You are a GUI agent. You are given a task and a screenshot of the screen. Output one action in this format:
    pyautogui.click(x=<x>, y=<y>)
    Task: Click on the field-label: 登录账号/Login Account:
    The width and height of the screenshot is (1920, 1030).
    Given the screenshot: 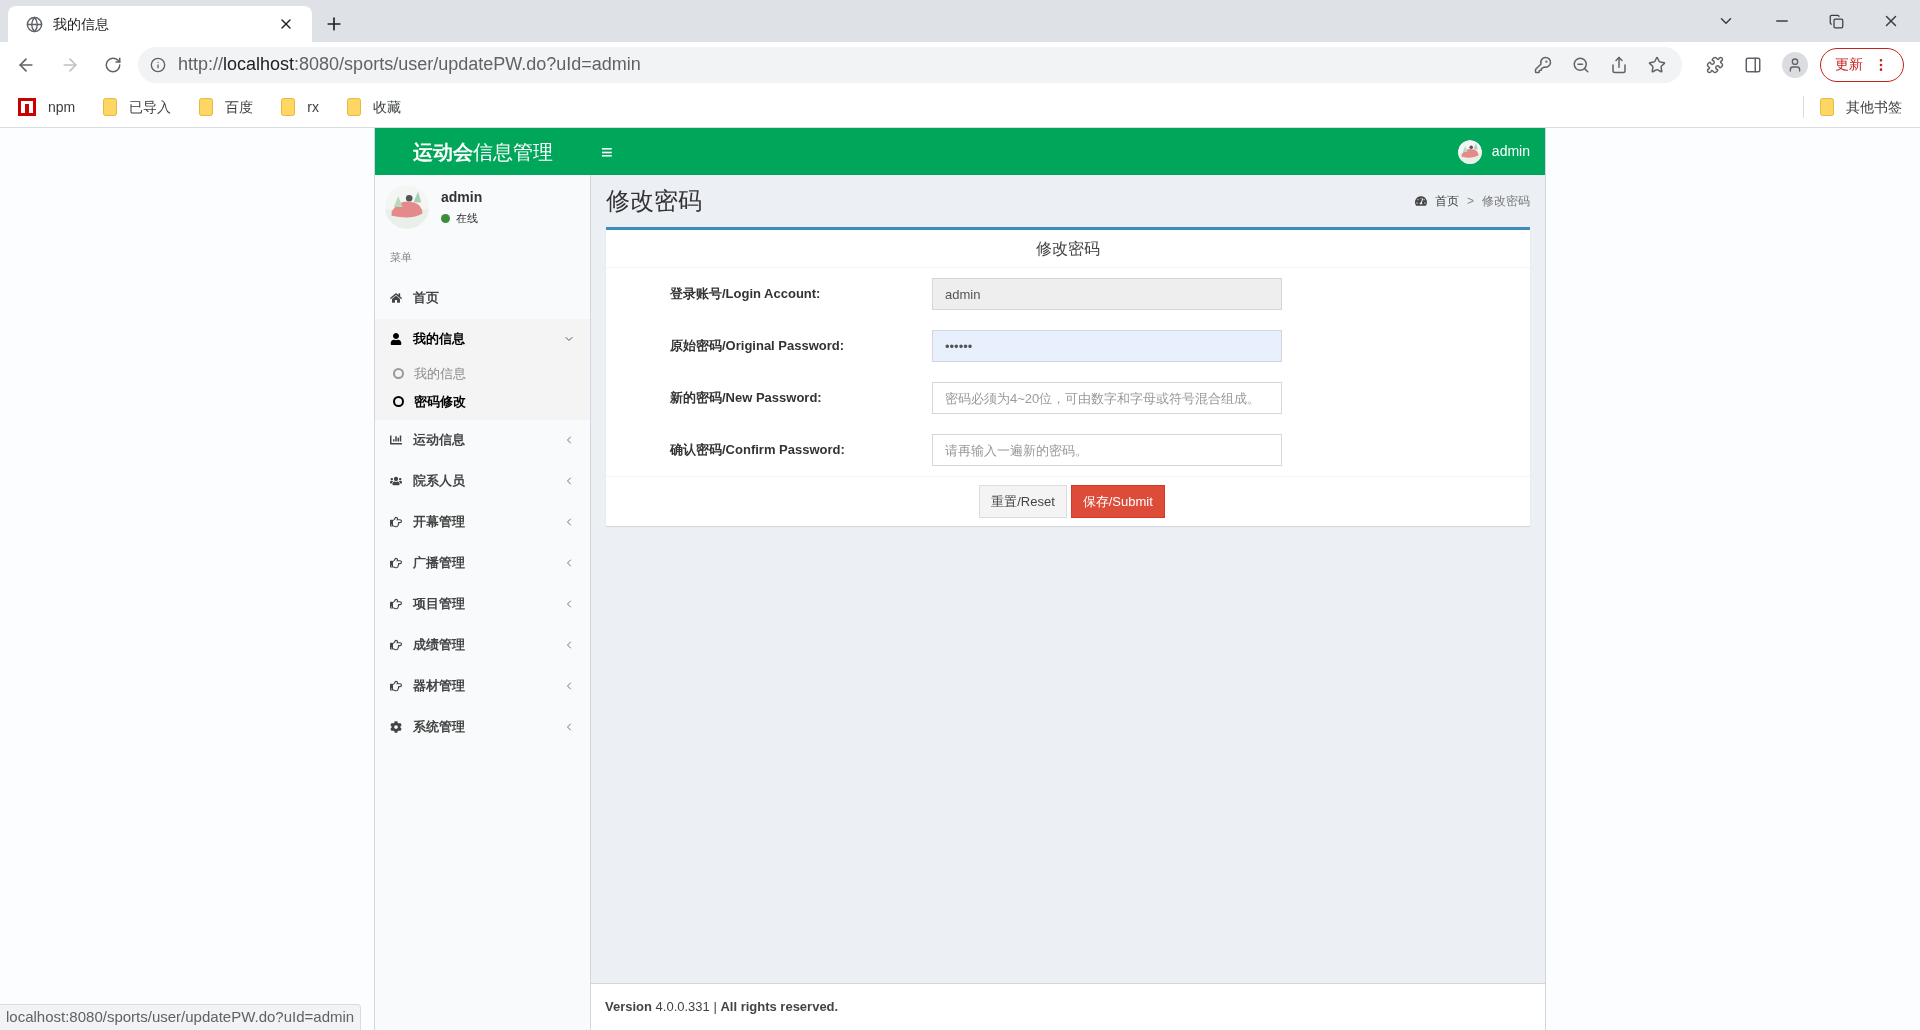 What is the action you would take?
    pyautogui.click(x=745, y=294)
    